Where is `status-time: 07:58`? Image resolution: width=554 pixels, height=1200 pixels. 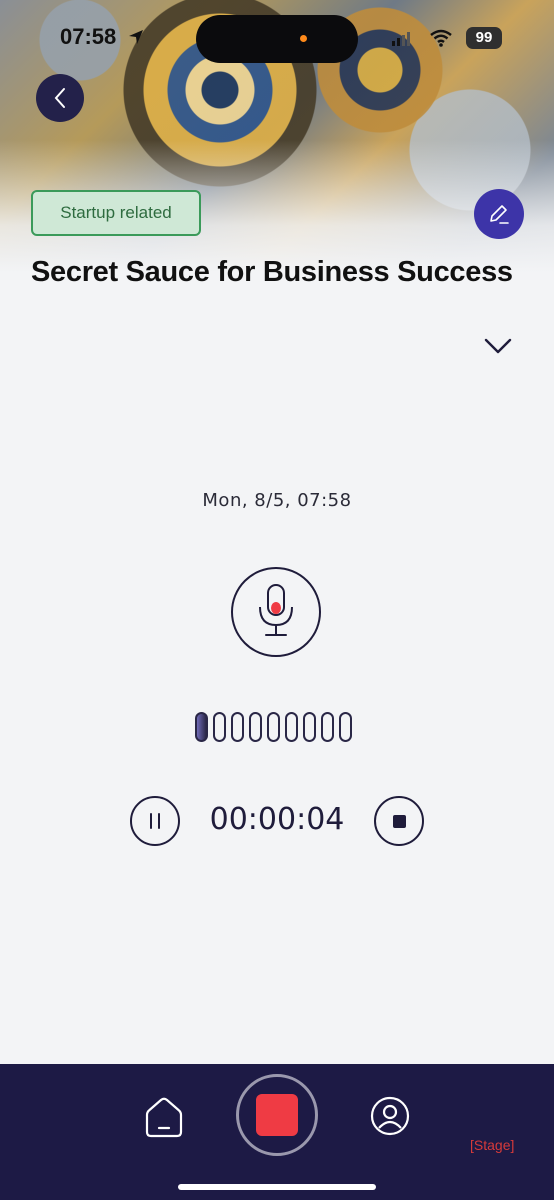 status-time: 07:58 is located at coordinates (88, 36).